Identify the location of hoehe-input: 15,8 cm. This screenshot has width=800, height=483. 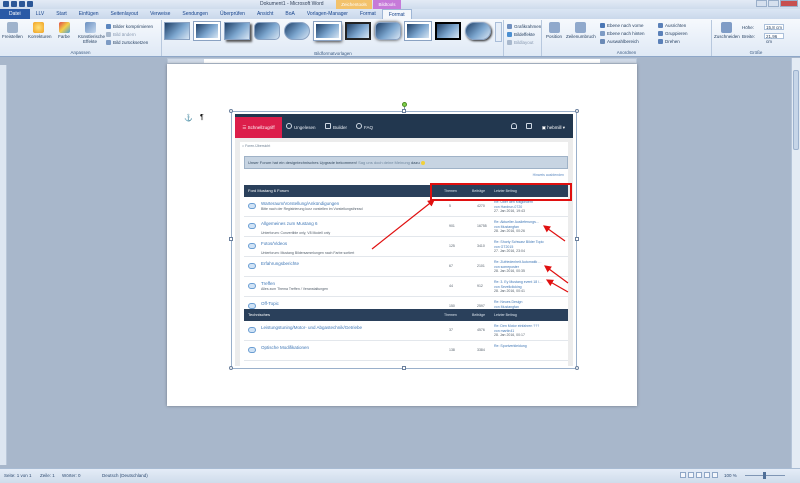
(774, 27).